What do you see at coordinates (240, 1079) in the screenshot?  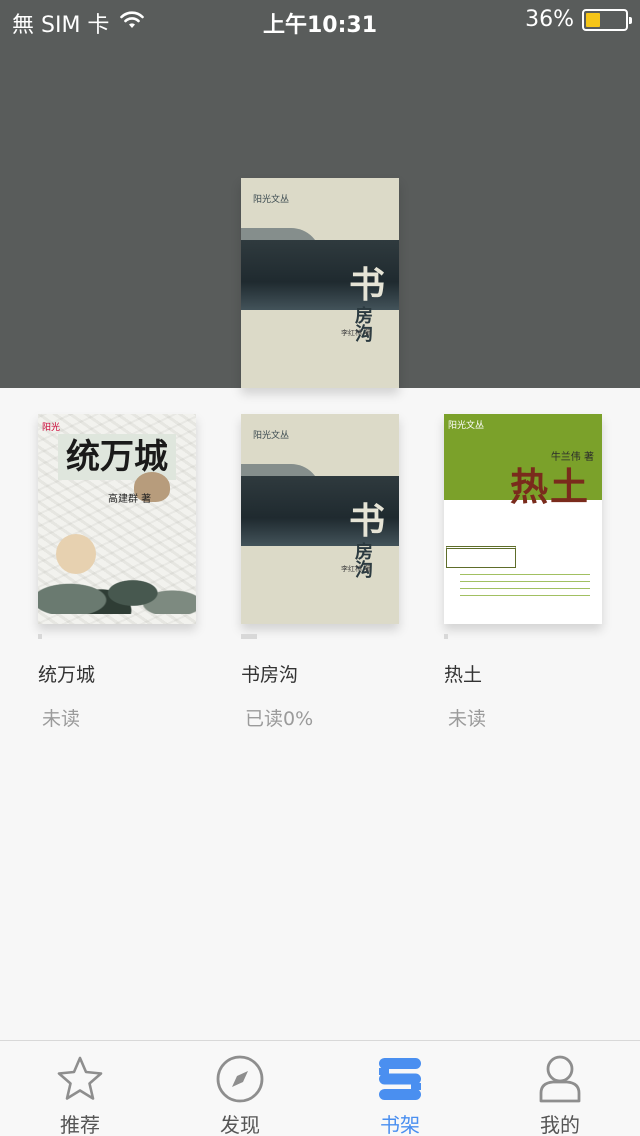 I see `compass-icon` at bounding box center [240, 1079].